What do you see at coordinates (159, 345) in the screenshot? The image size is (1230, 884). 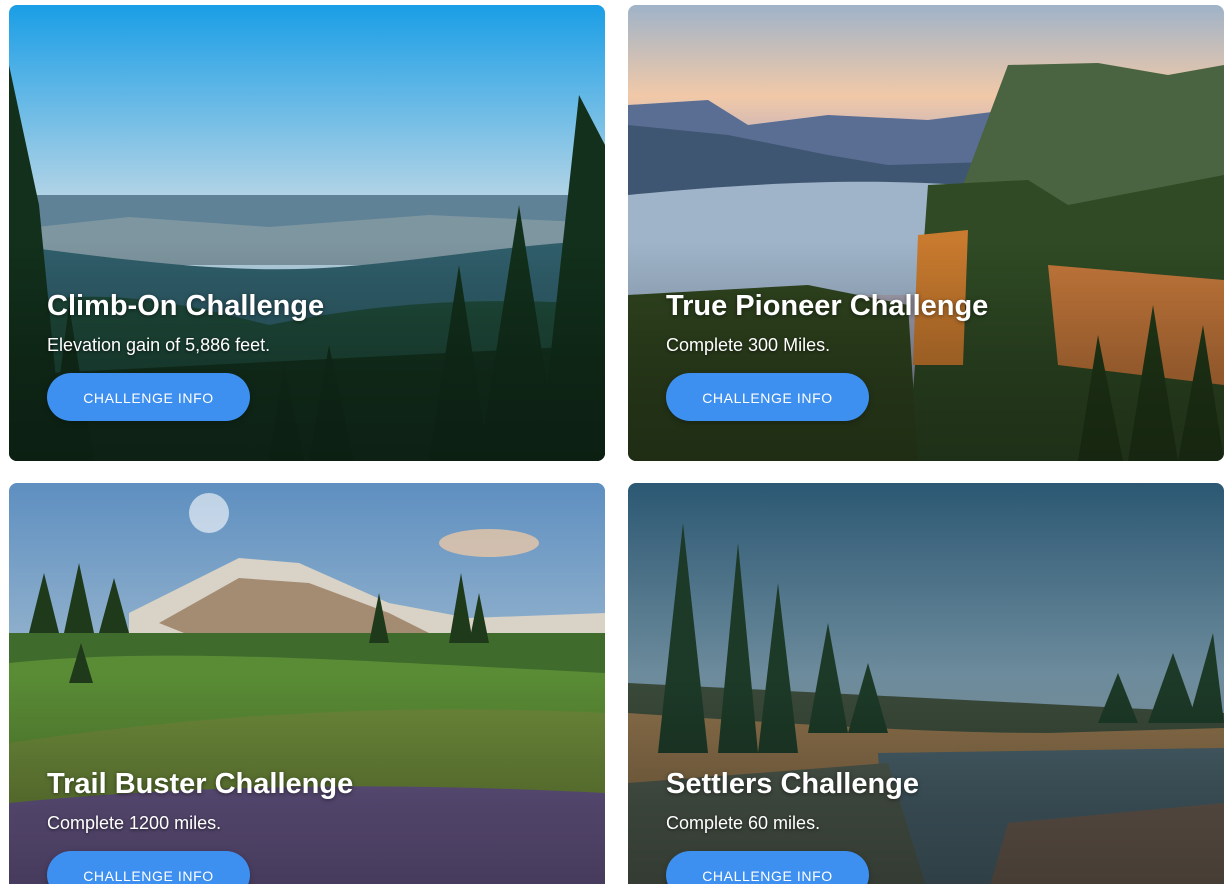 I see `card-description: Elevation gain of 5,886 feet.` at bounding box center [159, 345].